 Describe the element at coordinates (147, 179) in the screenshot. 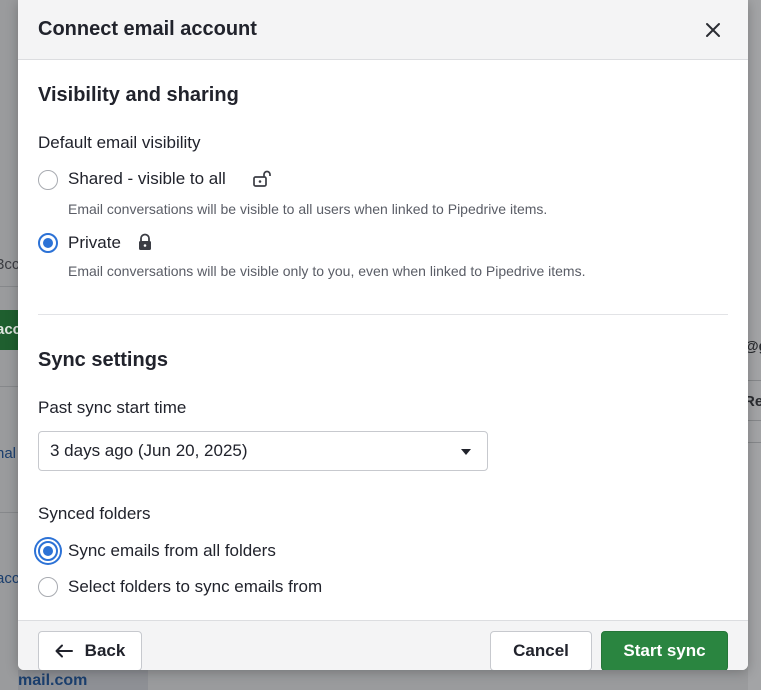

I see `shared-option-label: Shared - visible to all` at that location.